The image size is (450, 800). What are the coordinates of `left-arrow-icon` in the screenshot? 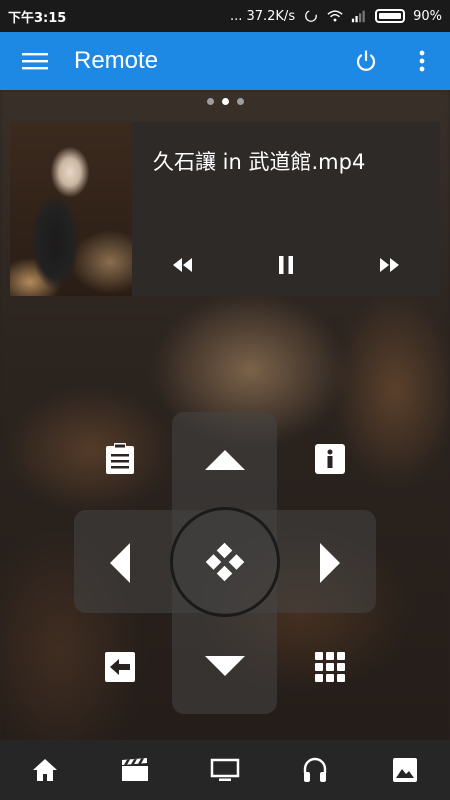 It's located at (120, 563).